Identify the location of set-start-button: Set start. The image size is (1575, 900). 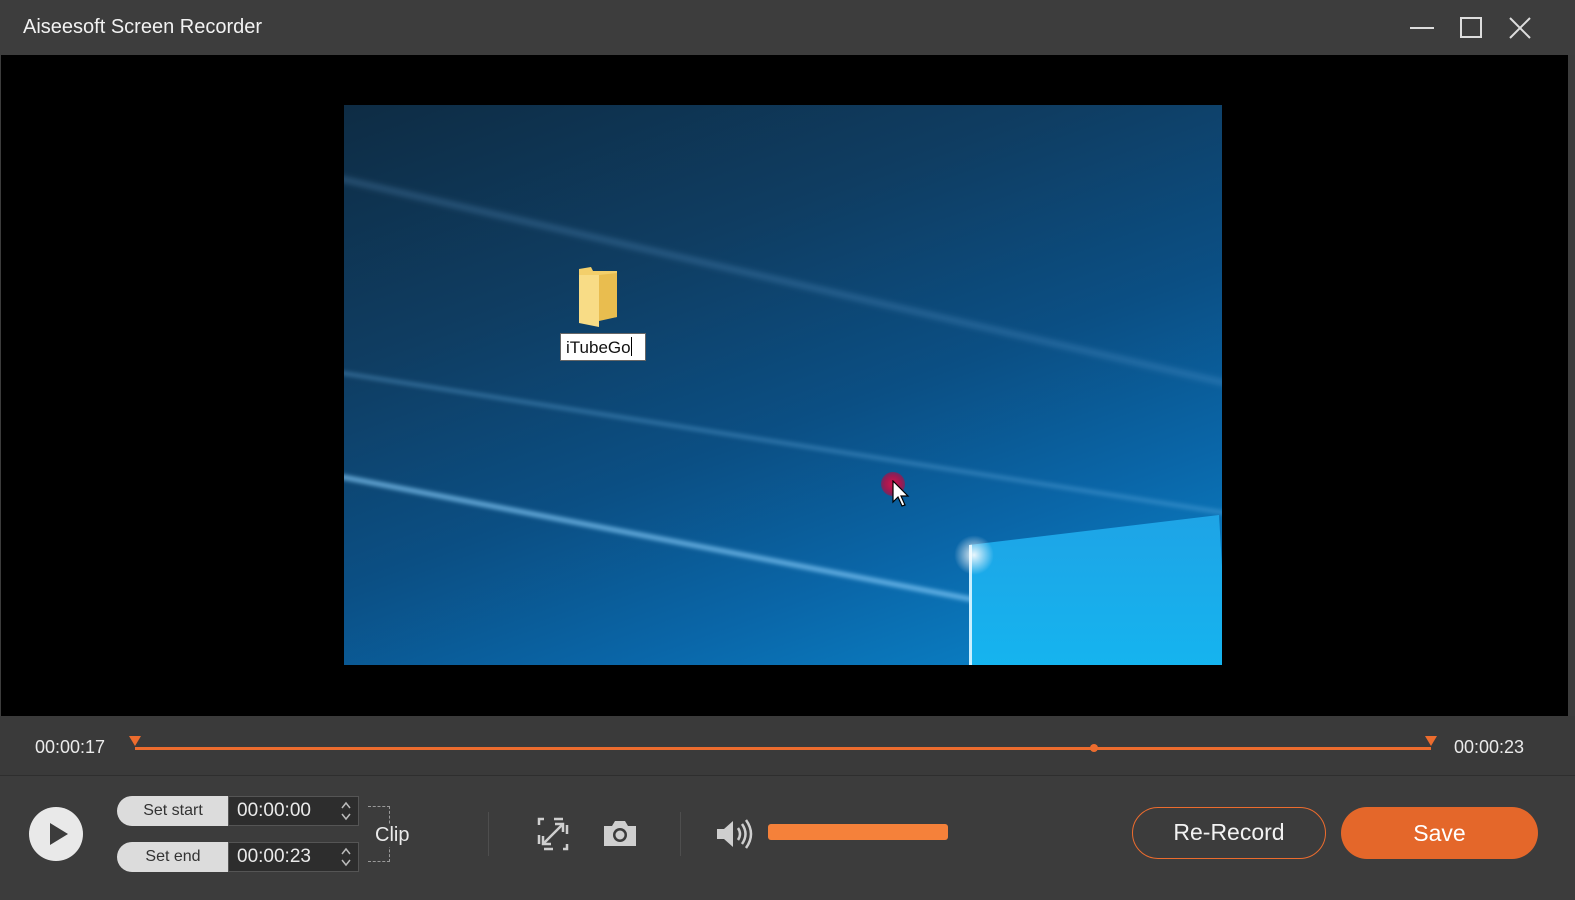
(173, 811).